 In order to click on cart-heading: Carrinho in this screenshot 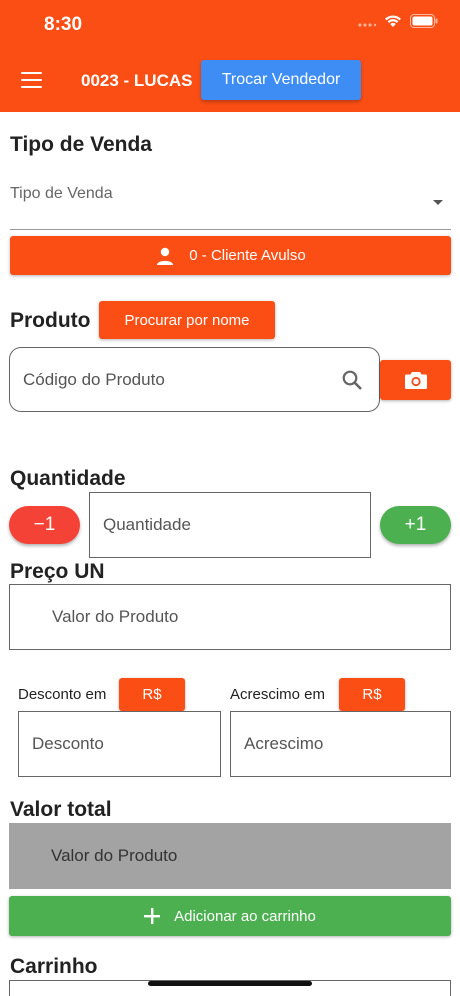, I will do `click(54, 966)`.